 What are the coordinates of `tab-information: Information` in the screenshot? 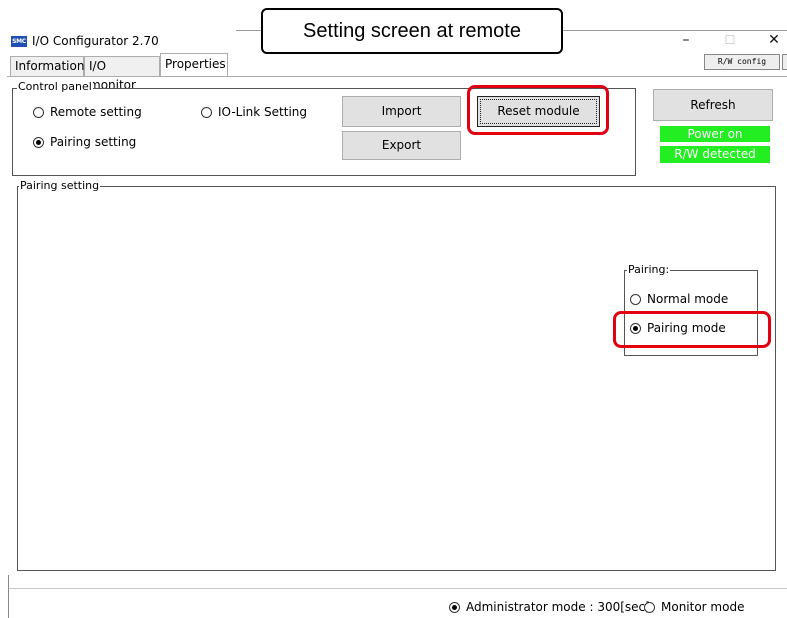 It's located at (47, 66).